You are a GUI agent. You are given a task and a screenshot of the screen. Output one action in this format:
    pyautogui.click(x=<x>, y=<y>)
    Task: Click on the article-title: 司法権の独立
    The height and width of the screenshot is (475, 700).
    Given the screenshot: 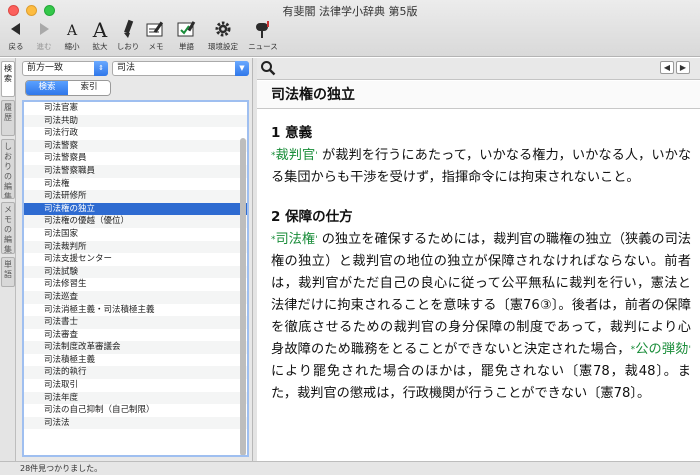 What is the action you would take?
    pyautogui.click(x=478, y=95)
    